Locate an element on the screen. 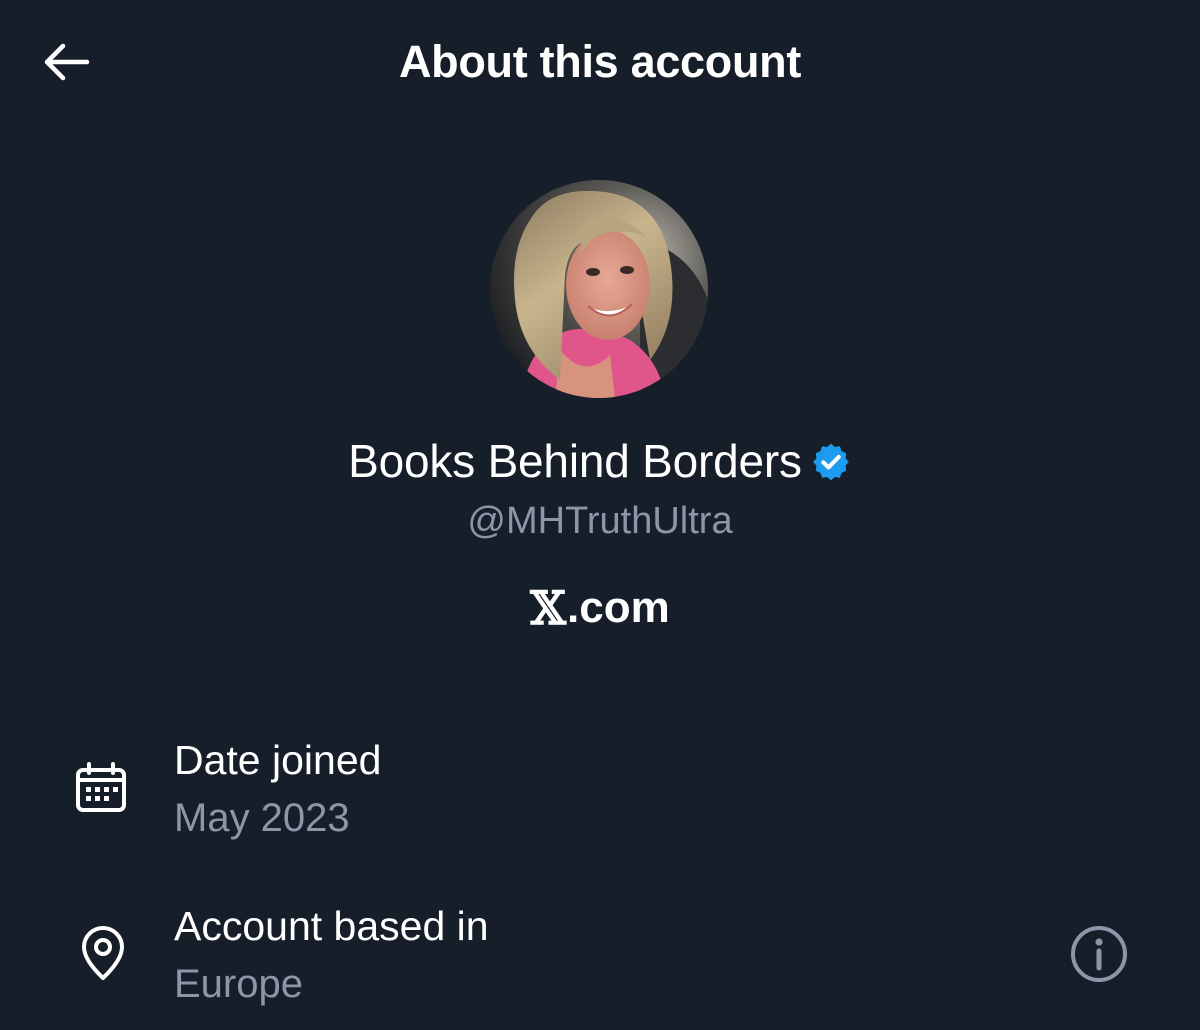  username-handle: @MHTruthUltra is located at coordinates (600, 521).